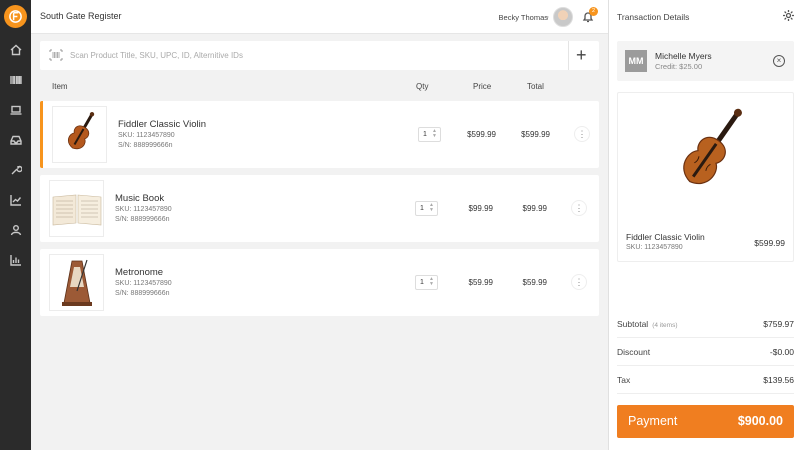  Describe the element at coordinates (60, 86) in the screenshot. I see `column-header-item: Item` at that location.